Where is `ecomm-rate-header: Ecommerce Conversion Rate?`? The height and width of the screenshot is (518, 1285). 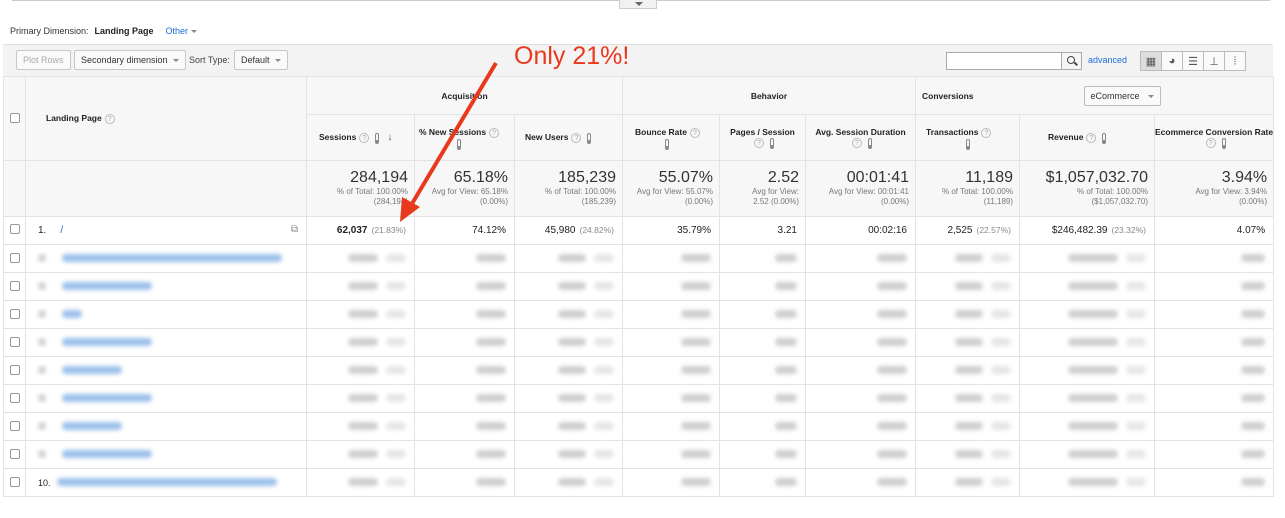 ecomm-rate-header: Ecommerce Conversion Rate? is located at coordinates (1214, 137).